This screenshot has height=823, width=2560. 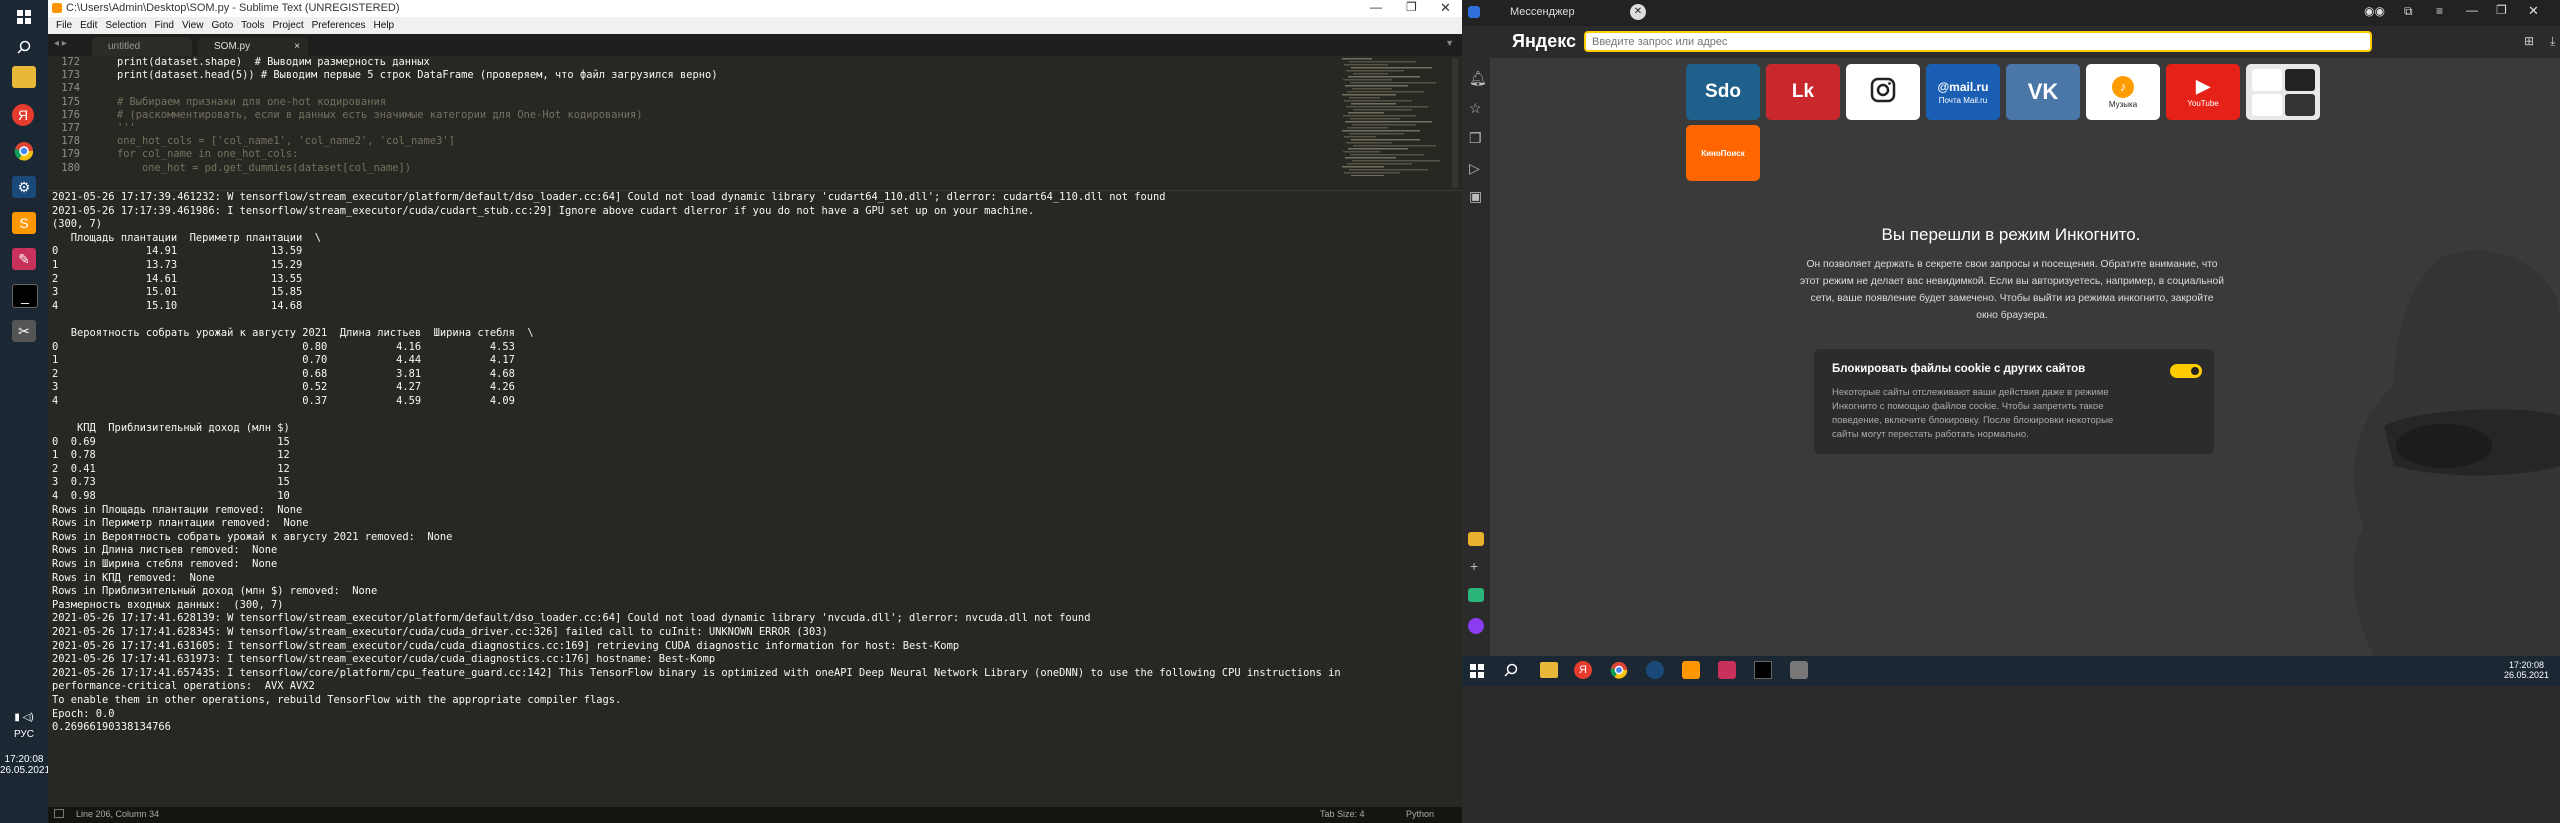 What do you see at coordinates (1420, 814) in the screenshot?
I see `syntax-mode: Python` at bounding box center [1420, 814].